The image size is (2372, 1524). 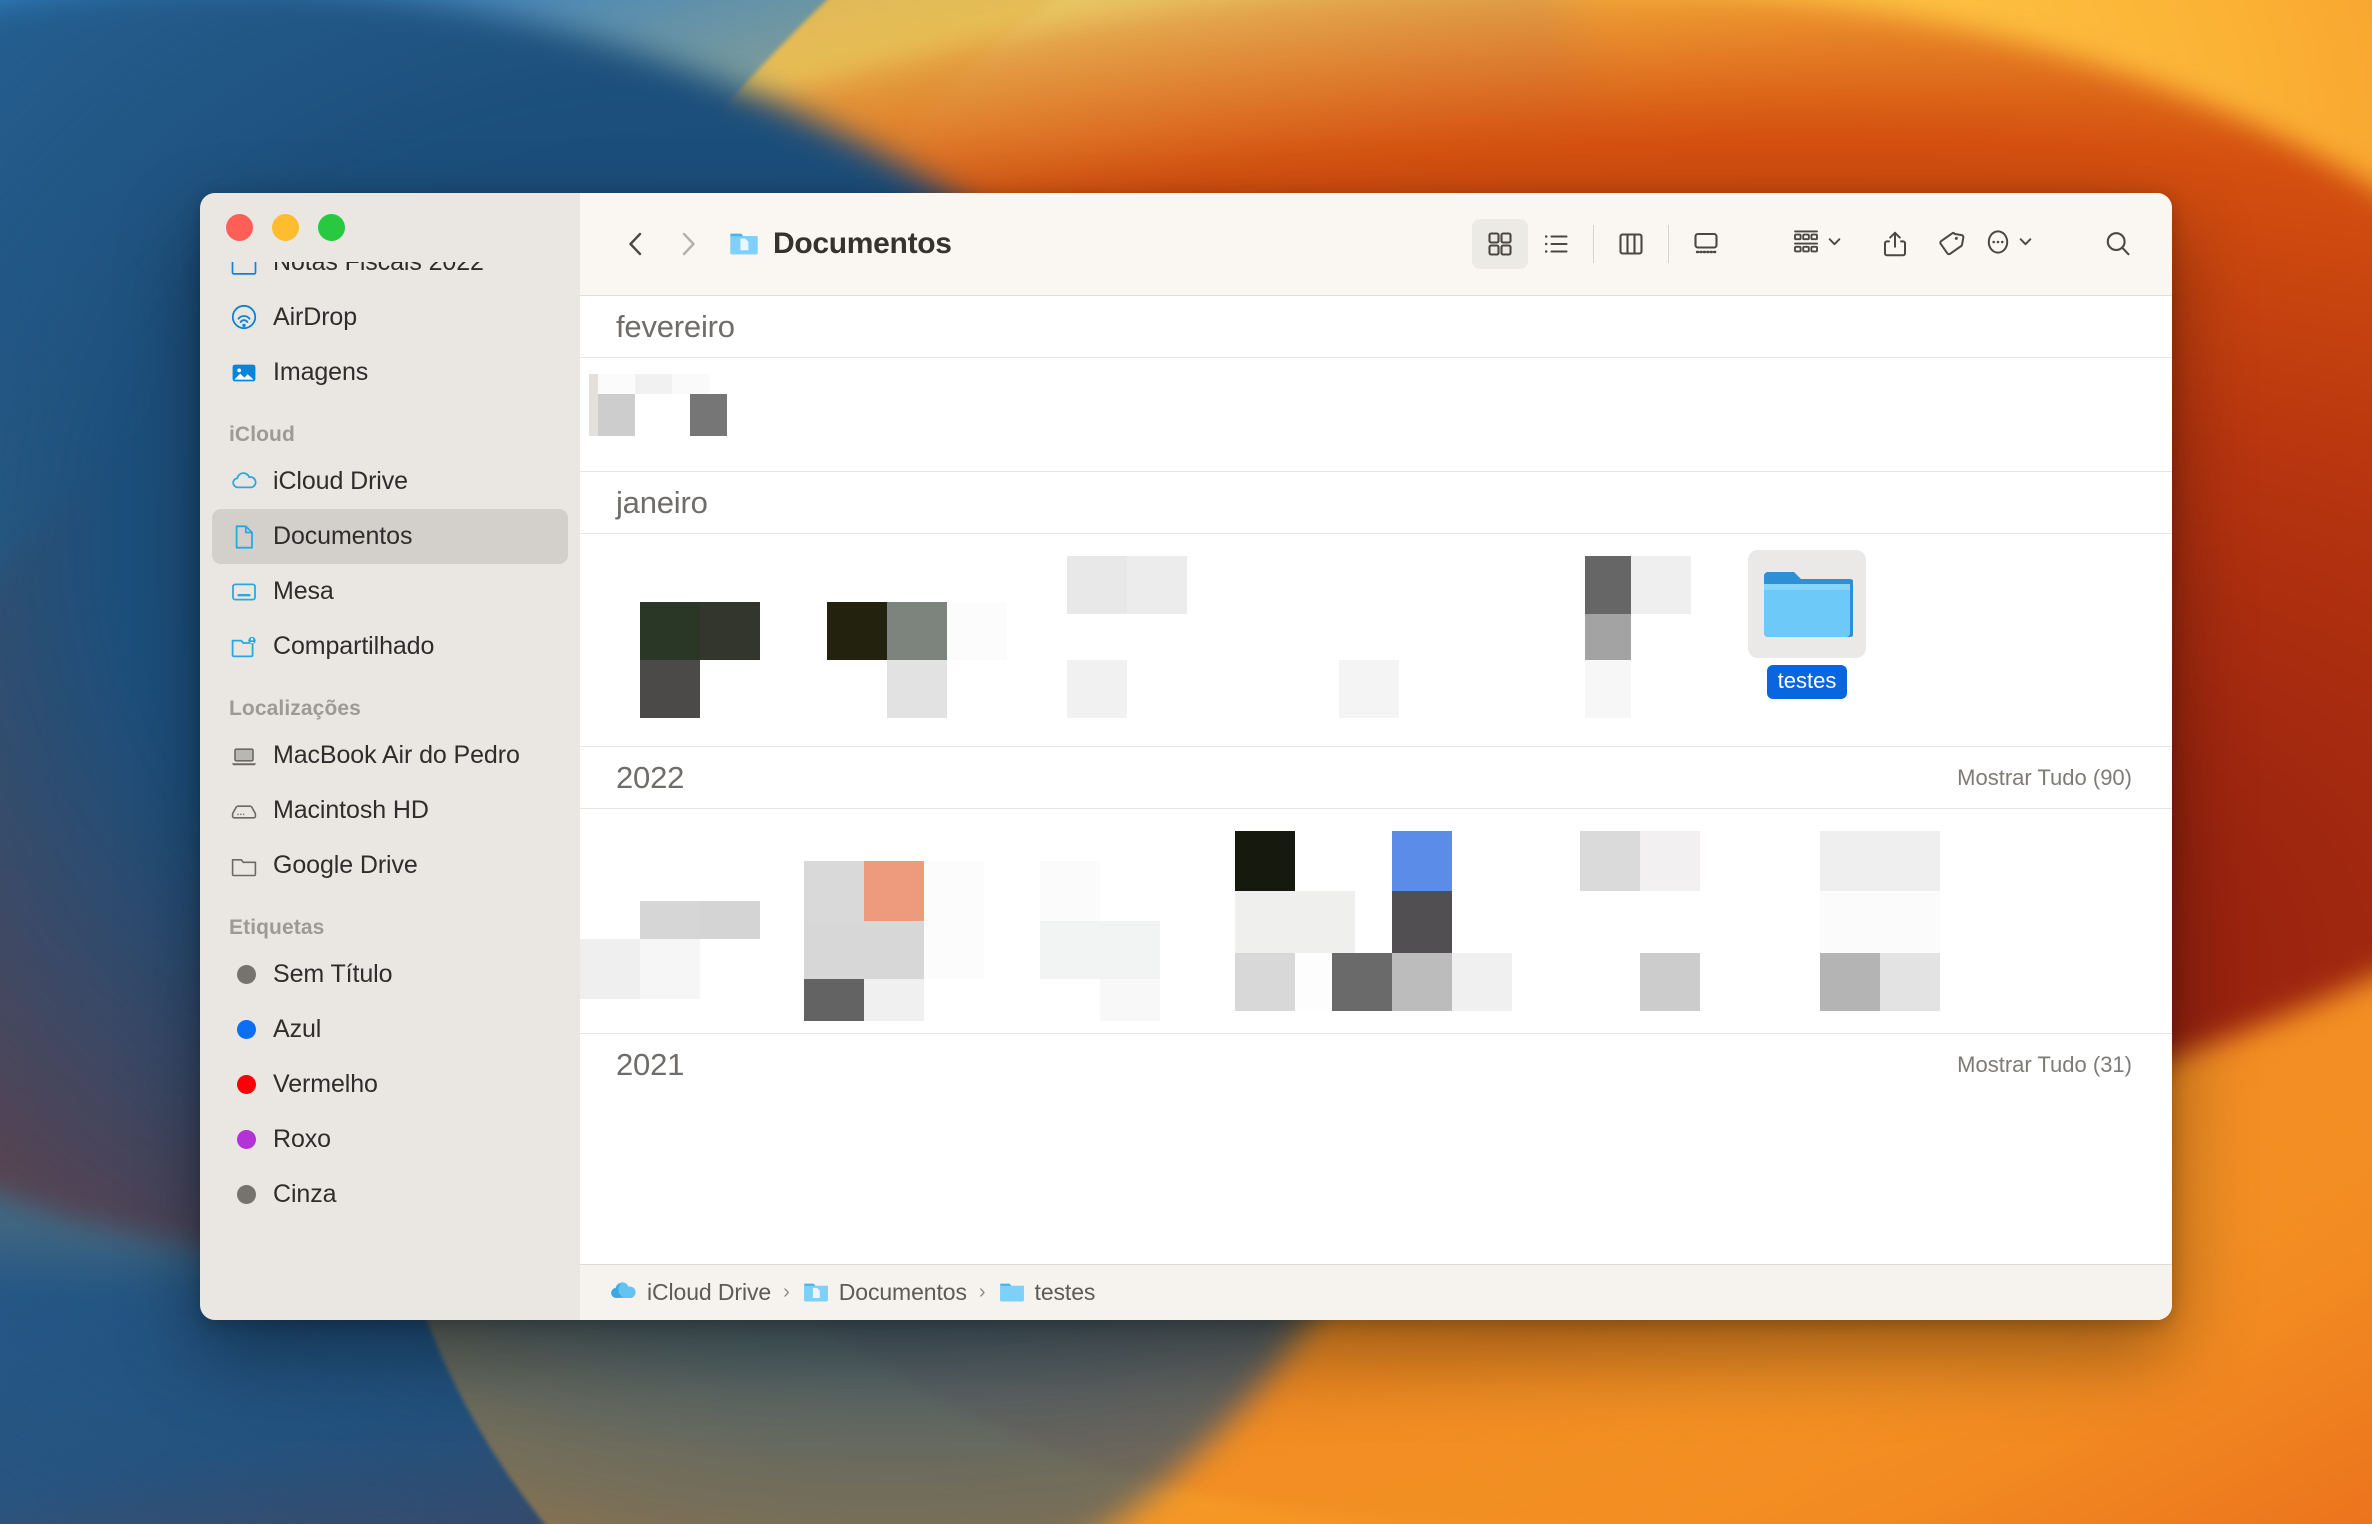 What do you see at coordinates (689, 1292) in the screenshot?
I see `breadcrumb-item-icloud-drive: iCloud Drive` at bounding box center [689, 1292].